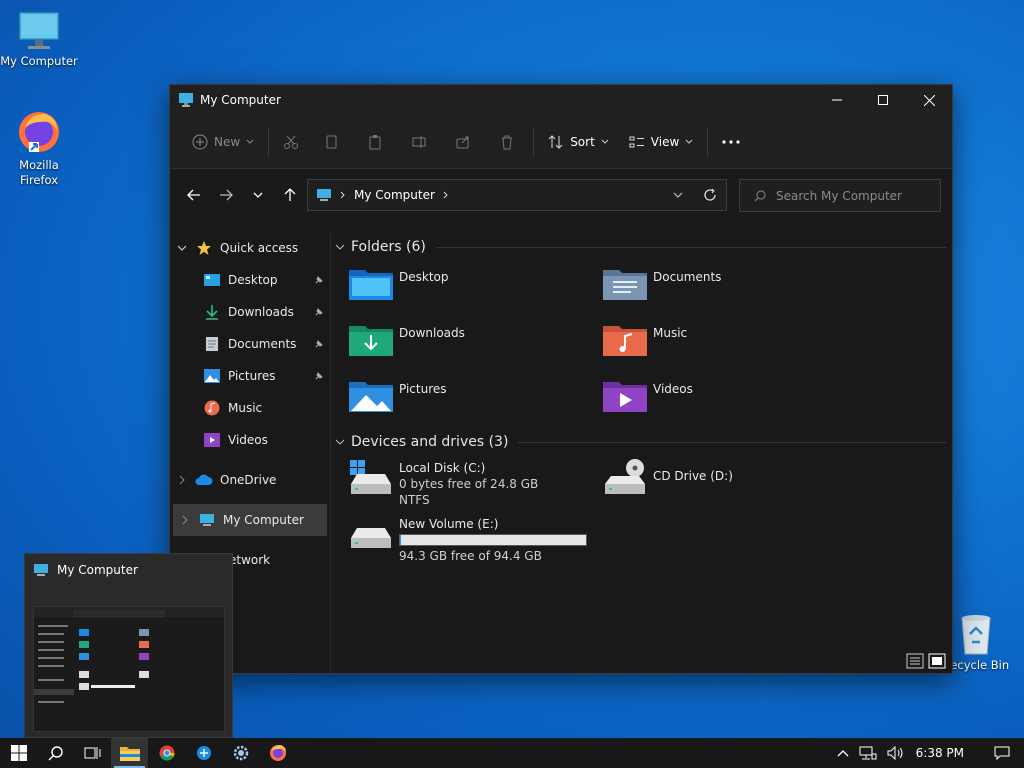 The height and width of the screenshot is (768, 1024). I want to click on sidebar-item-music: Music, so click(250, 408).